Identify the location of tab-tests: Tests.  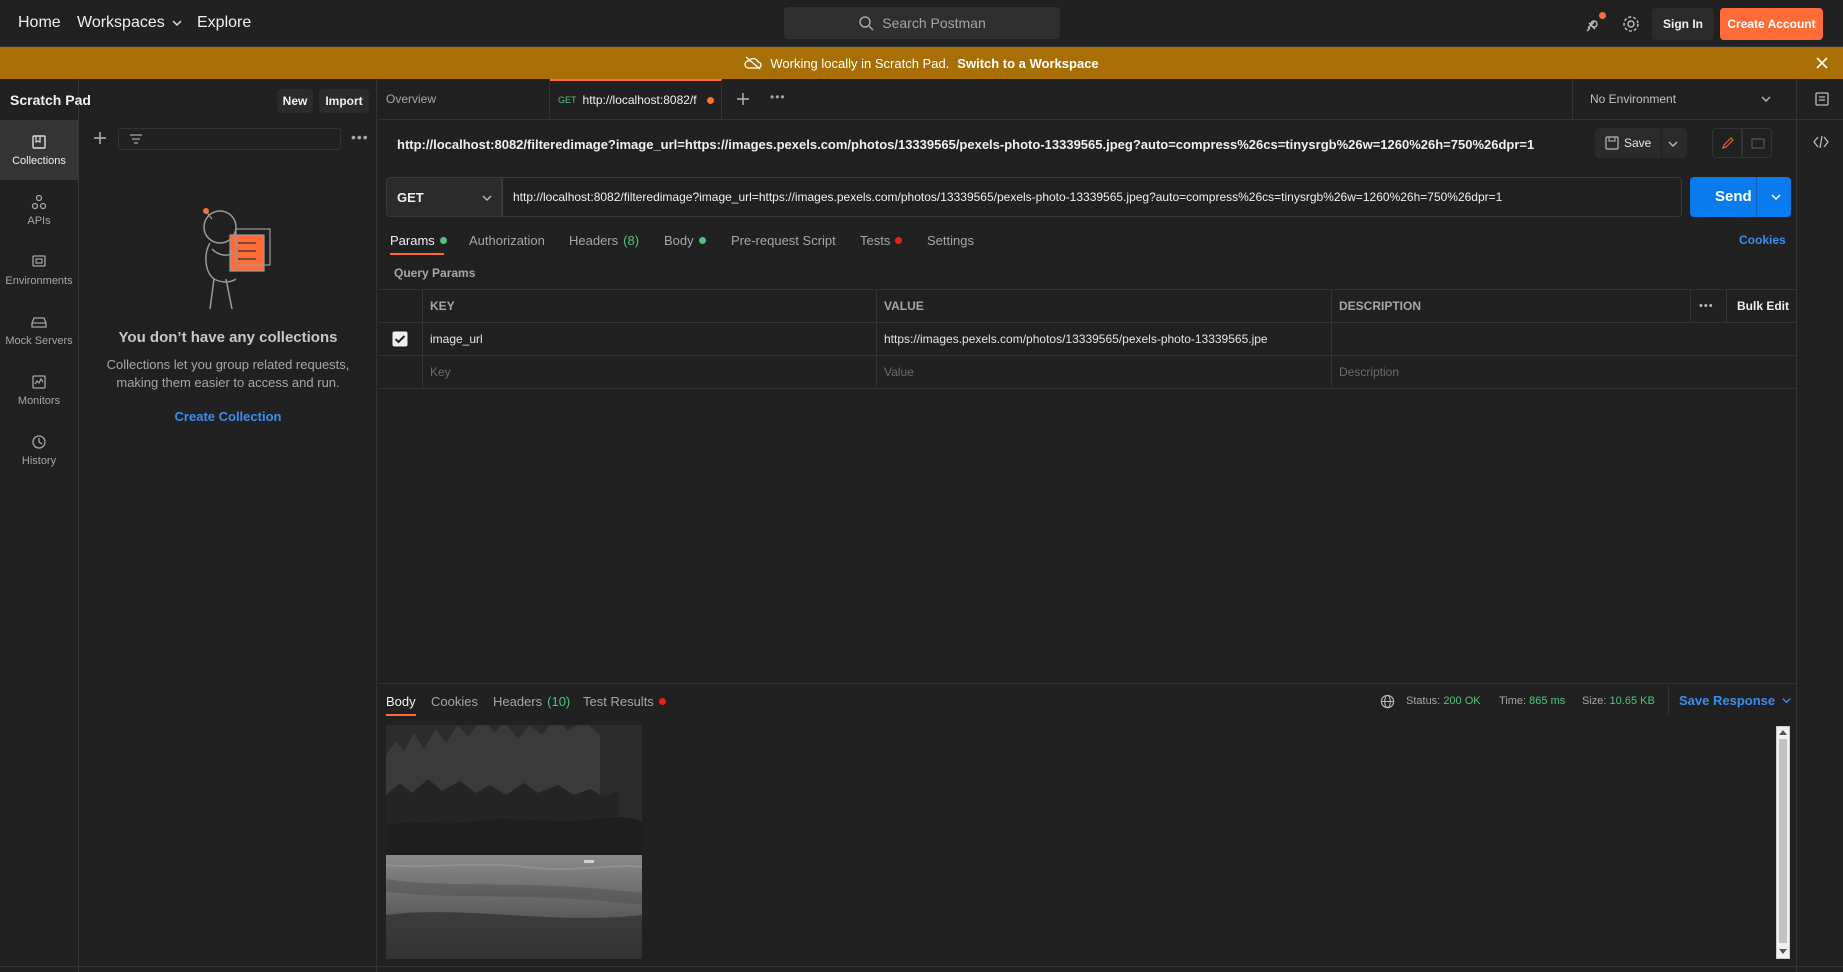
(881, 240).